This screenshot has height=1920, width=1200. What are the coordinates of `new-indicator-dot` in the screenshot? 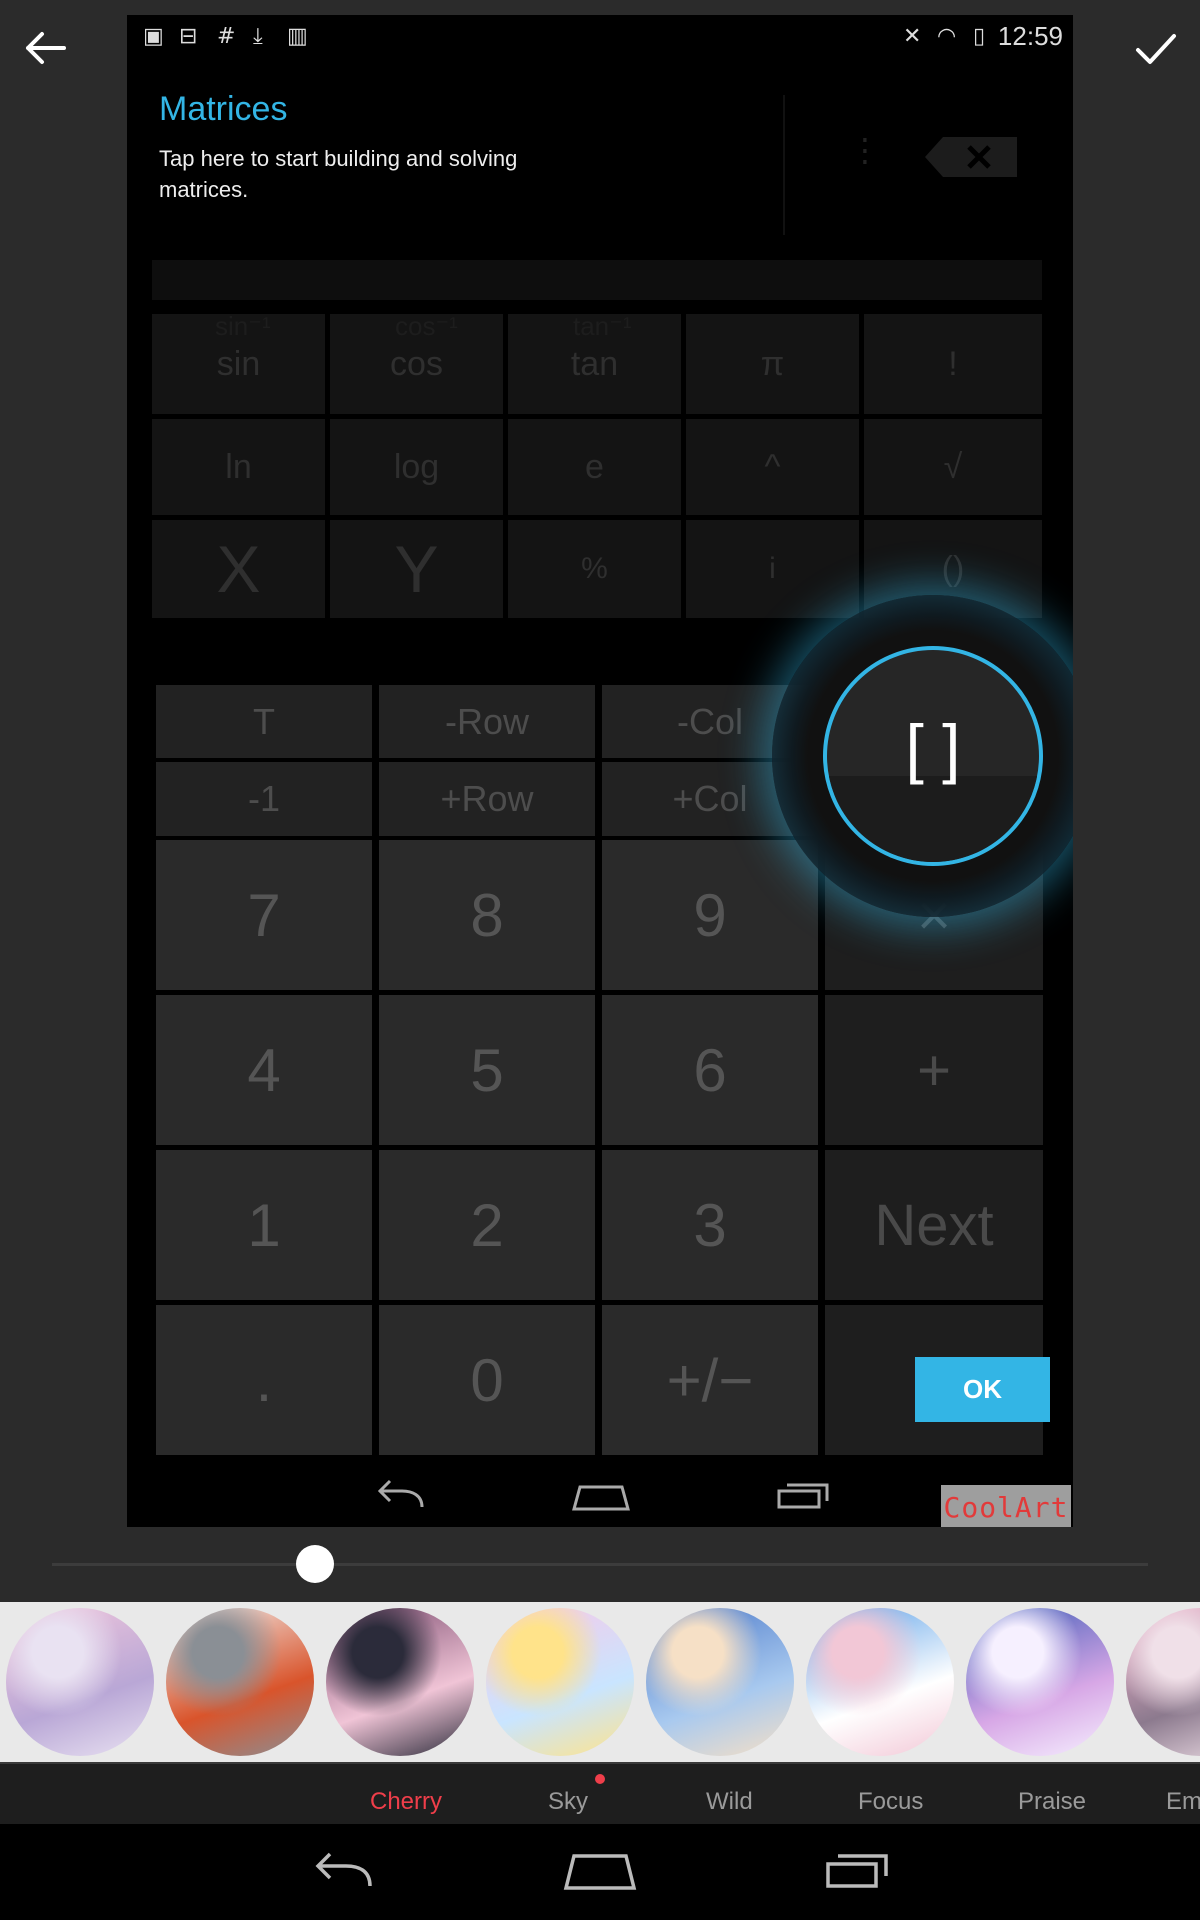 It's located at (600, 1779).